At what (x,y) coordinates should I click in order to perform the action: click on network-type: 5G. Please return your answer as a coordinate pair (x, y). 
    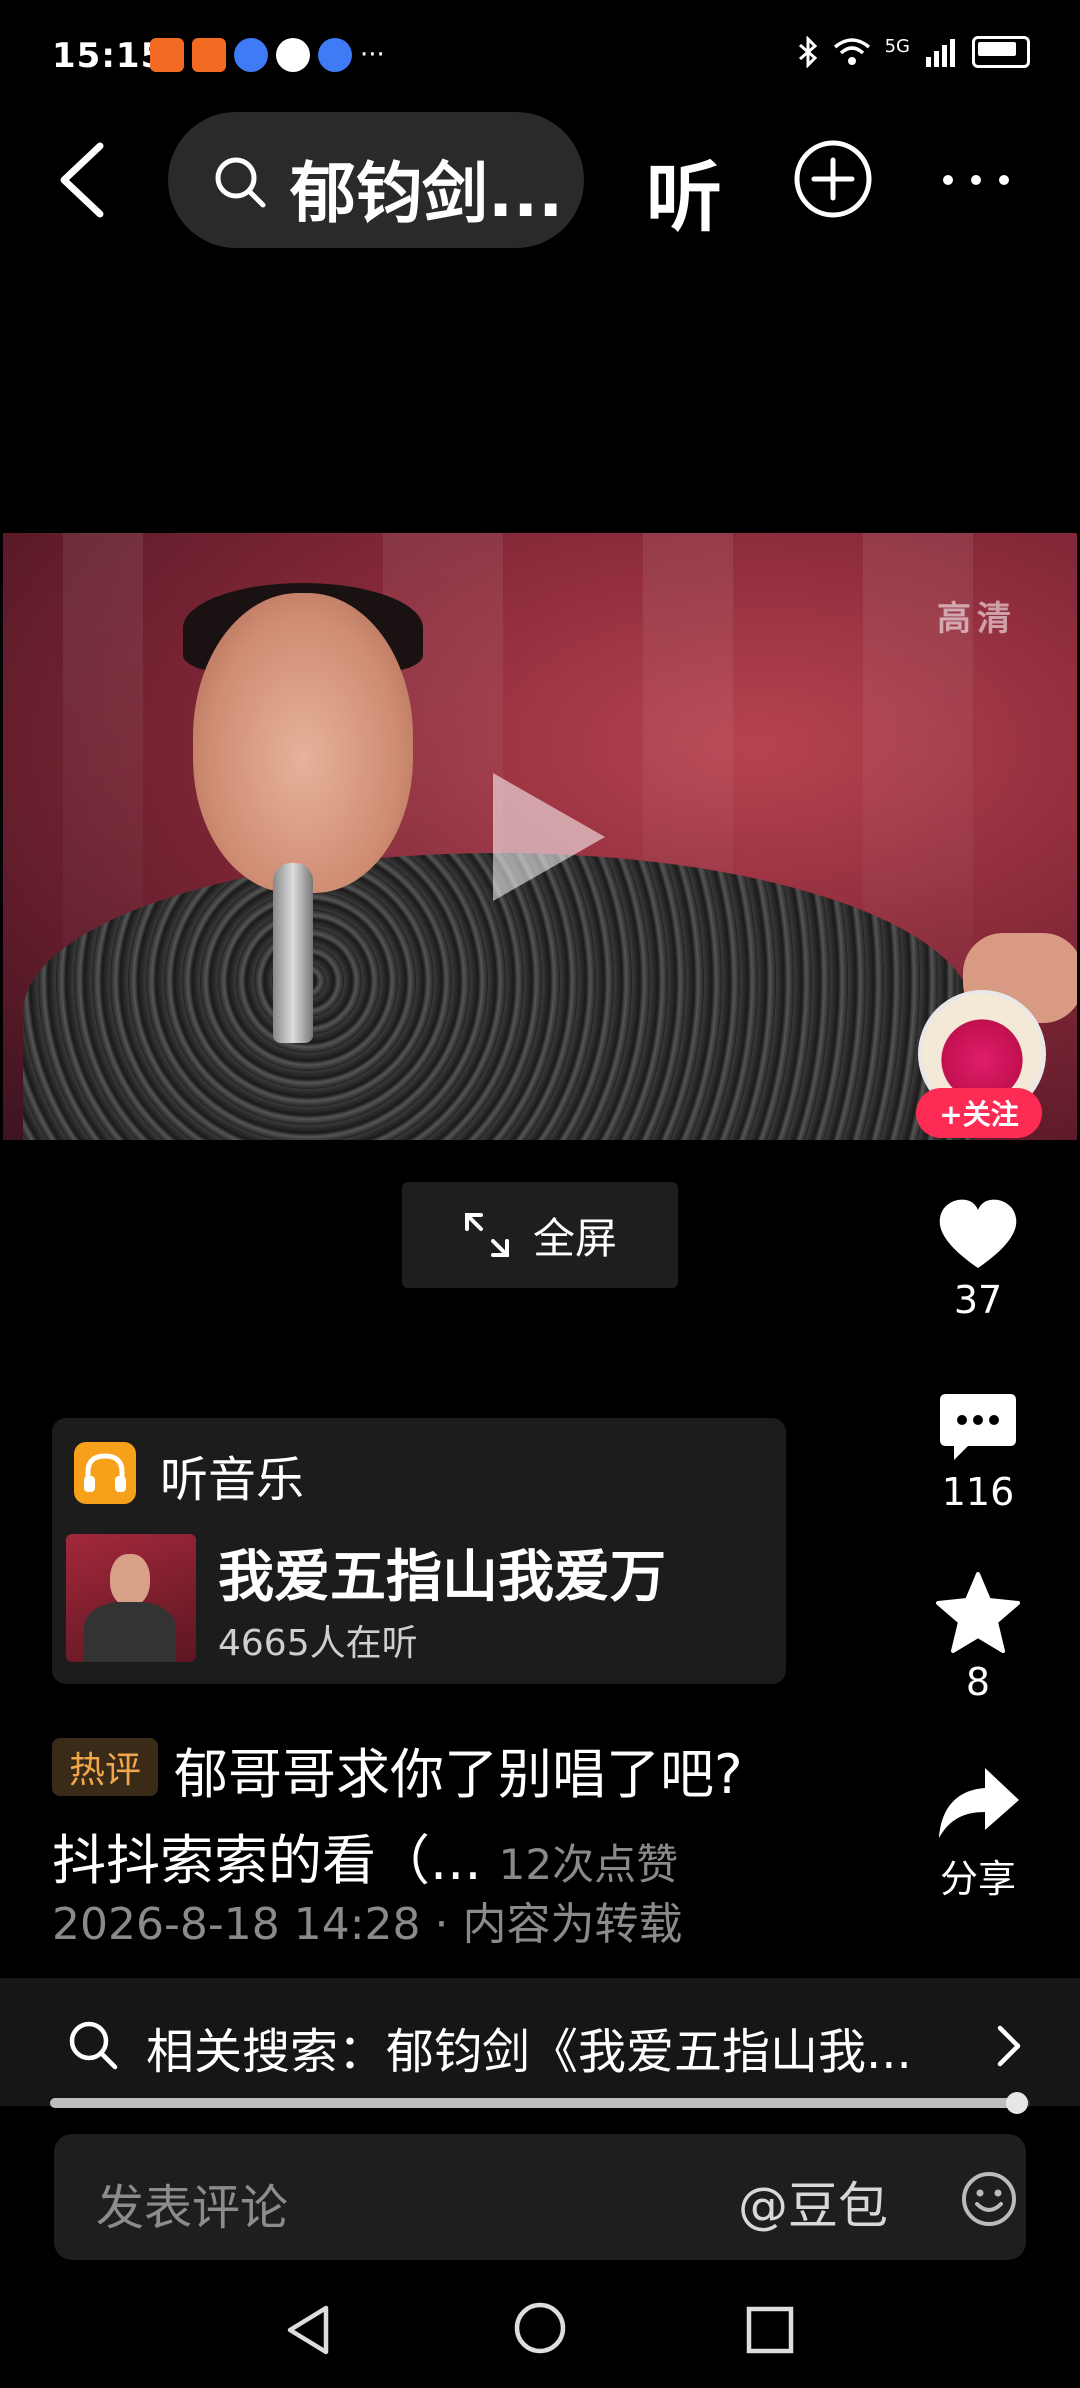
    Looking at the image, I should click on (897, 46).